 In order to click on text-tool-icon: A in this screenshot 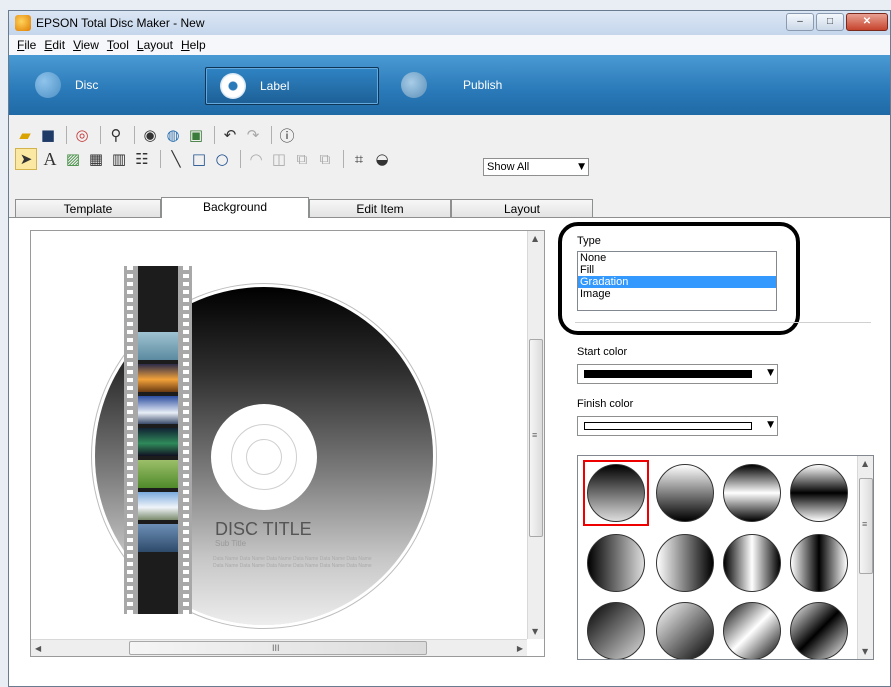, I will do `click(50, 159)`.